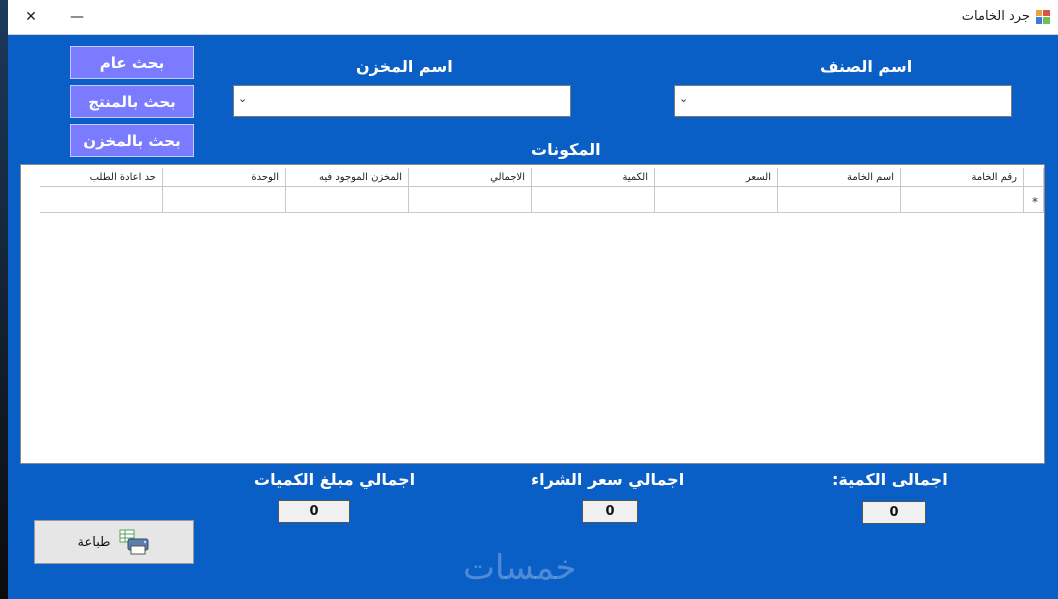 The height and width of the screenshot is (599, 1058). What do you see at coordinates (4, 299) in the screenshot?
I see `desktop-background` at bounding box center [4, 299].